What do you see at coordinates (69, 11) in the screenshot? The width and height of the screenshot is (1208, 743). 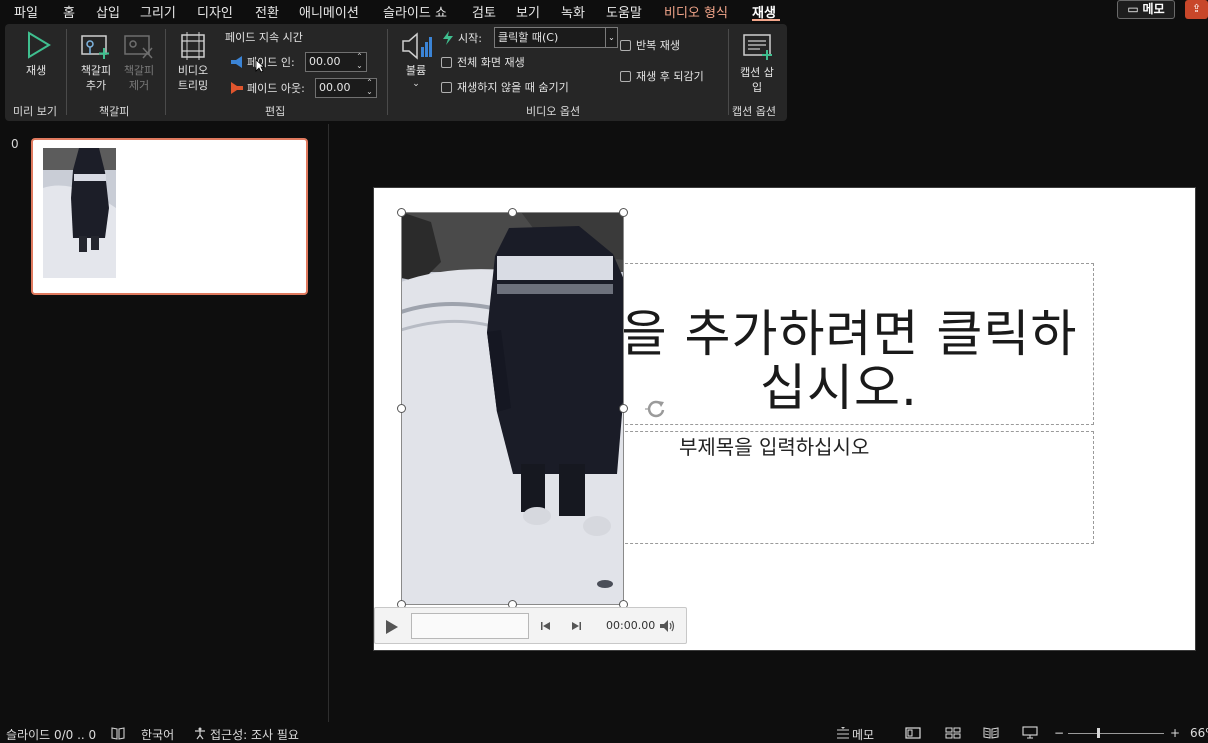 I see `tab-home: 홈` at bounding box center [69, 11].